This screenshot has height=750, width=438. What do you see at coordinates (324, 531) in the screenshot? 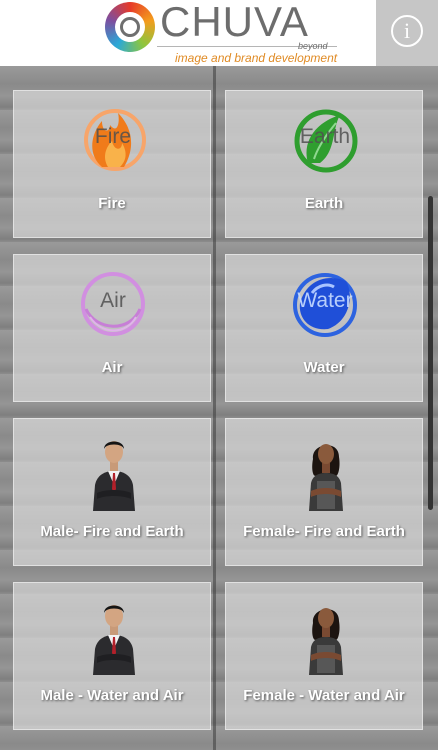
I see `tile-label: Female- Fire and Earth` at bounding box center [324, 531].